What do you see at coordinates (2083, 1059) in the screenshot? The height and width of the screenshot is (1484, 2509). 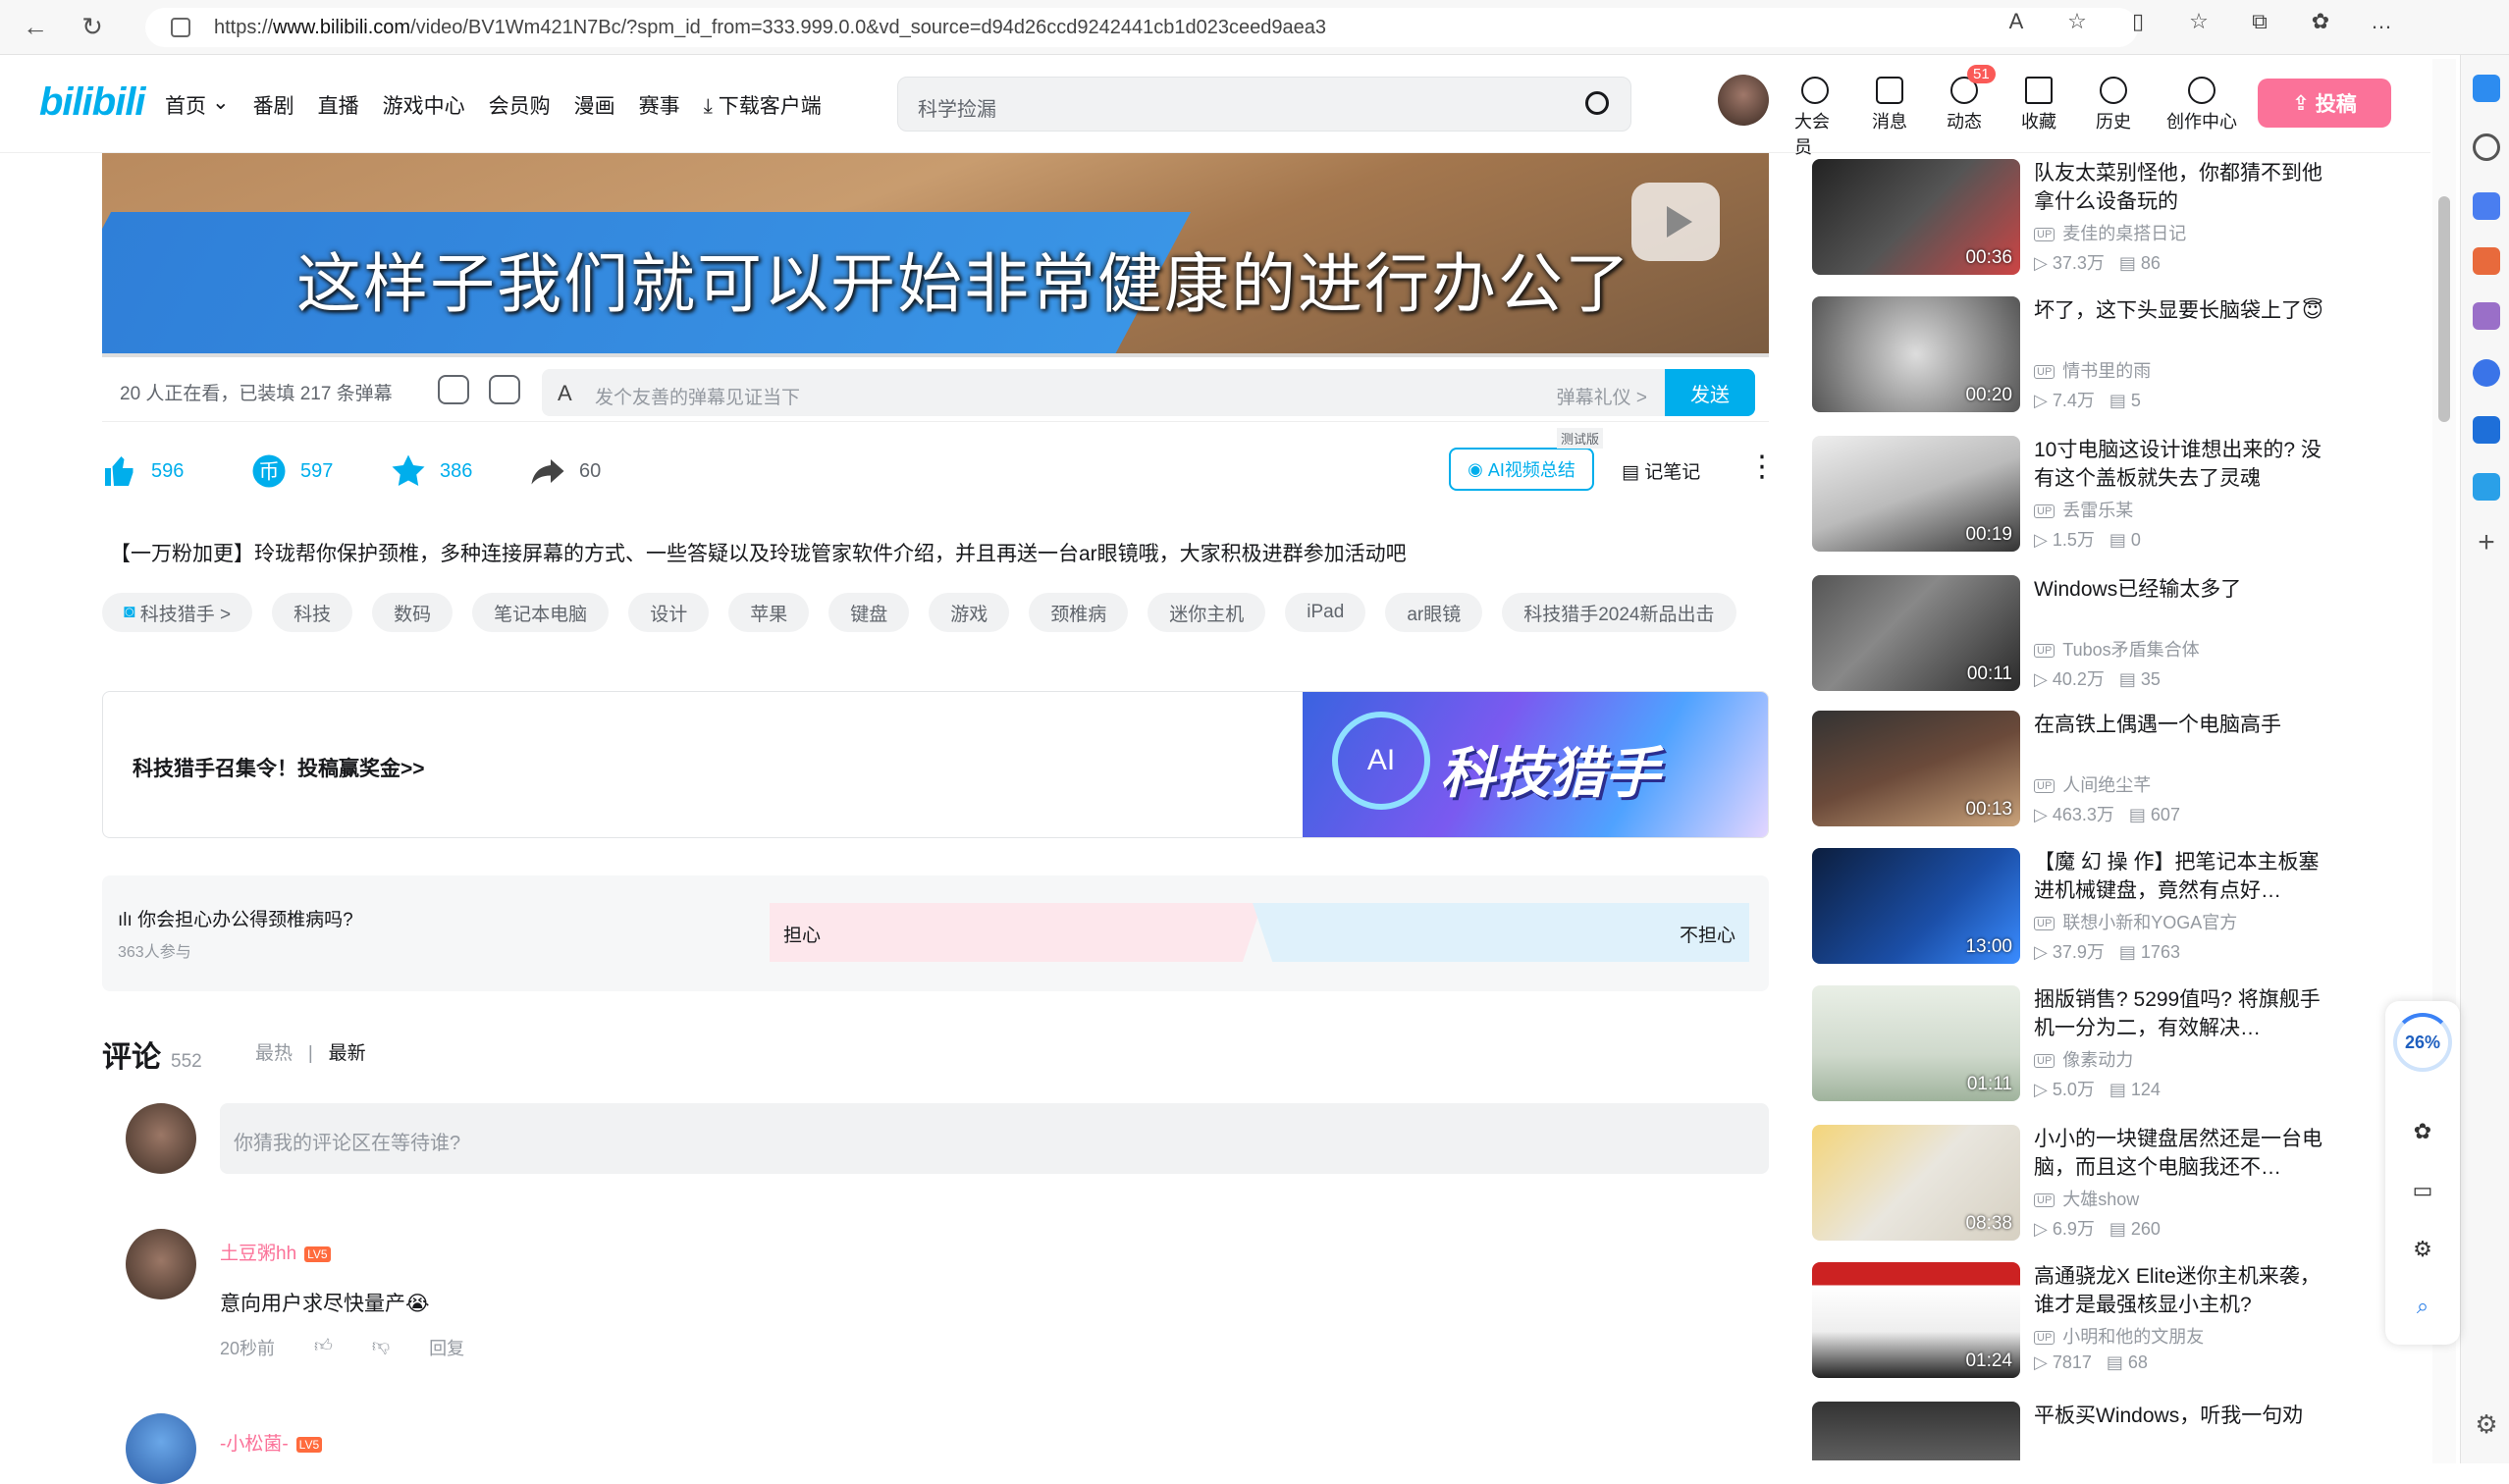 I see `uploader: UP 像素动力` at bounding box center [2083, 1059].